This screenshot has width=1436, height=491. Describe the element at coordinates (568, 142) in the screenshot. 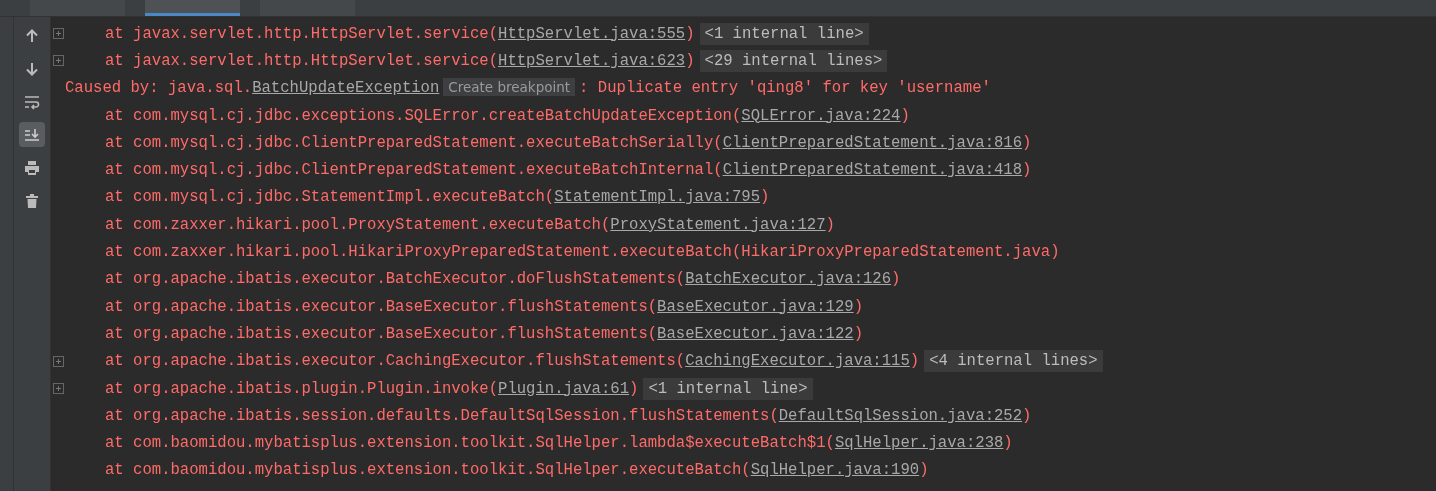

I see `stack-trace-line: at com.mysql.cj.jdbc.ClientPreparedStatement.executeBatchSerially(ClientPreparedStatement.java:816)` at that location.